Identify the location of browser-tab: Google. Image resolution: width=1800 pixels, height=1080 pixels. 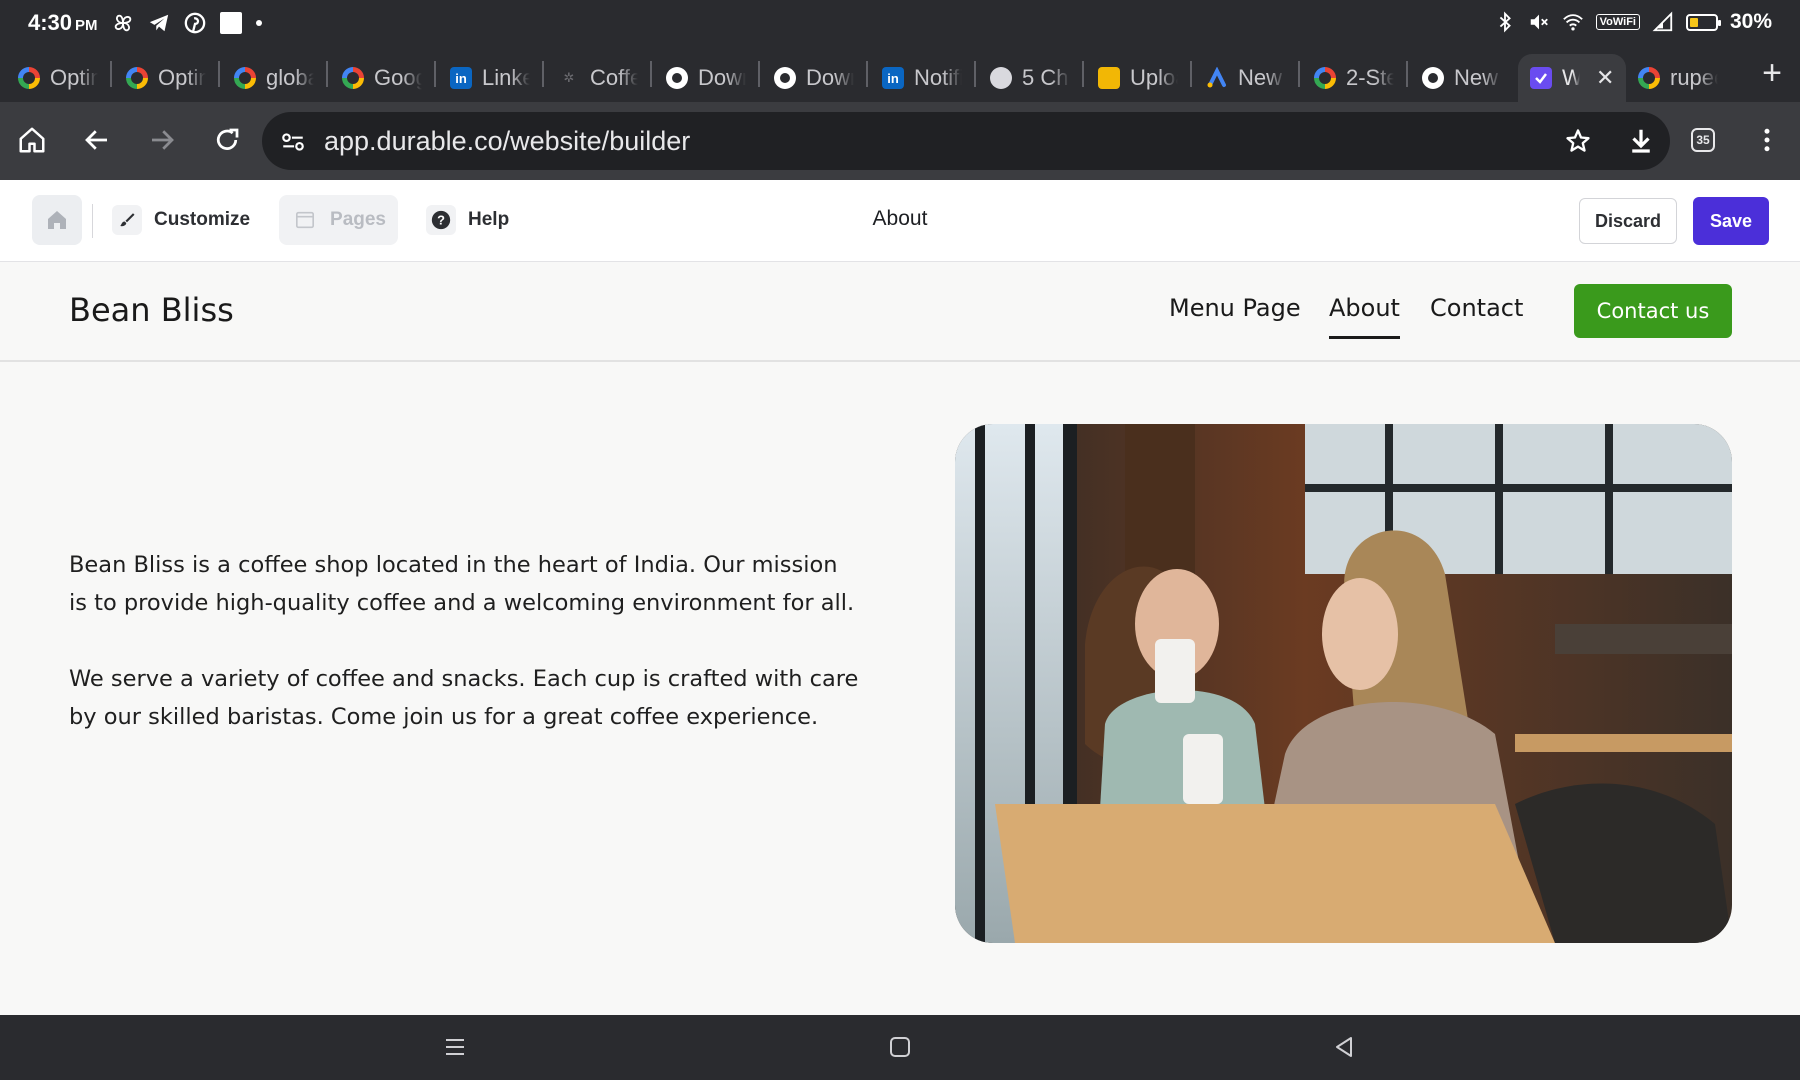
(382, 78).